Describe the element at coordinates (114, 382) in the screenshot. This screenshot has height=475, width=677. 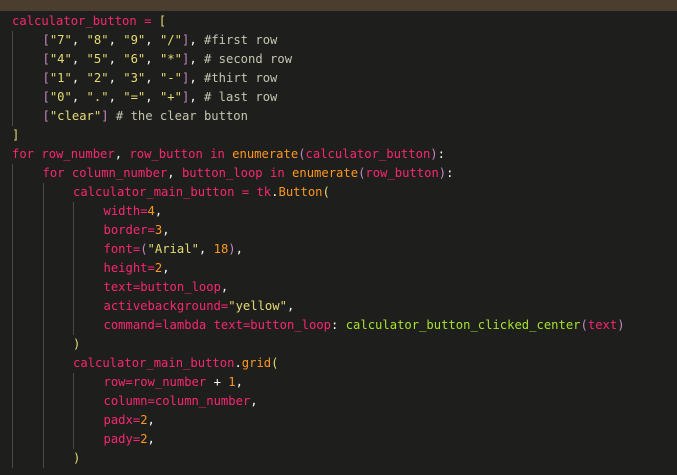
I see `code-token-param: row` at that location.